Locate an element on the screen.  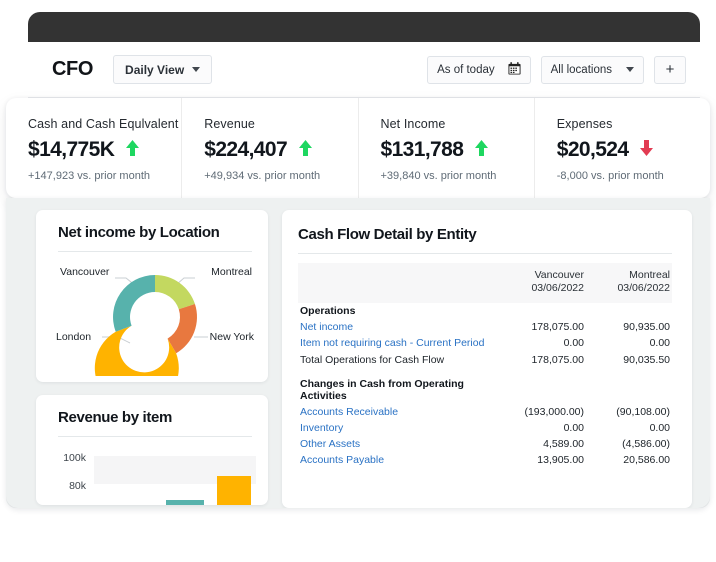
kpi-delta: +147,923 vs. prior month is located at coordinates (89, 176).